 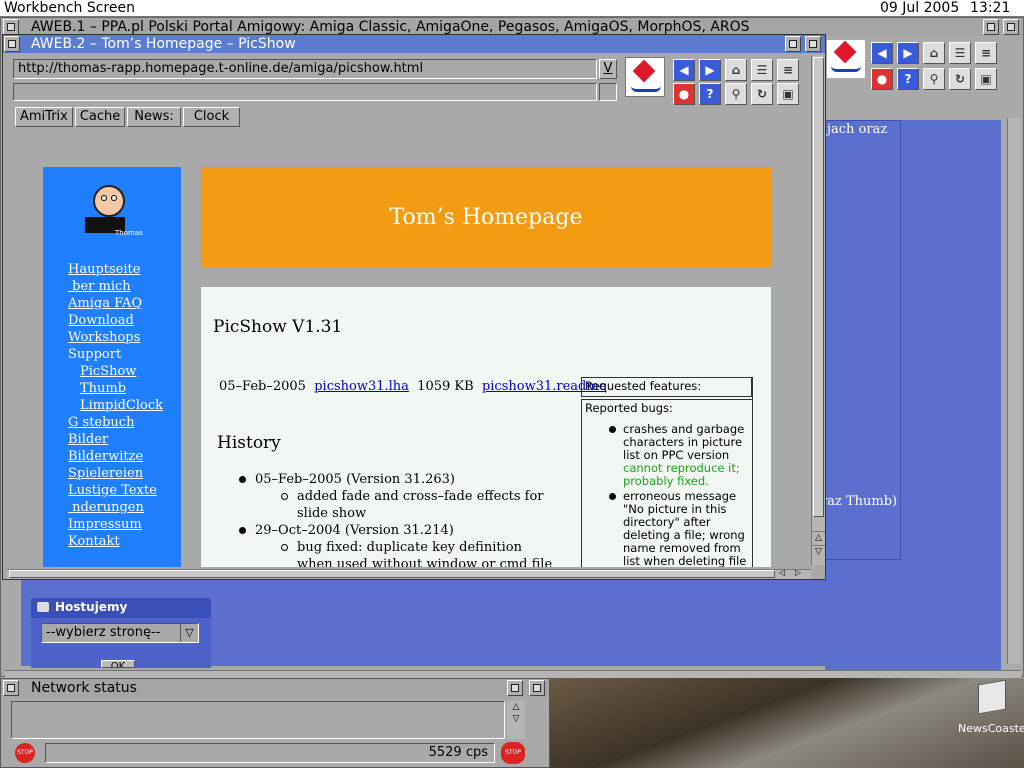 I want to click on scroll-left-icon: ◁, so click(x=782, y=572).